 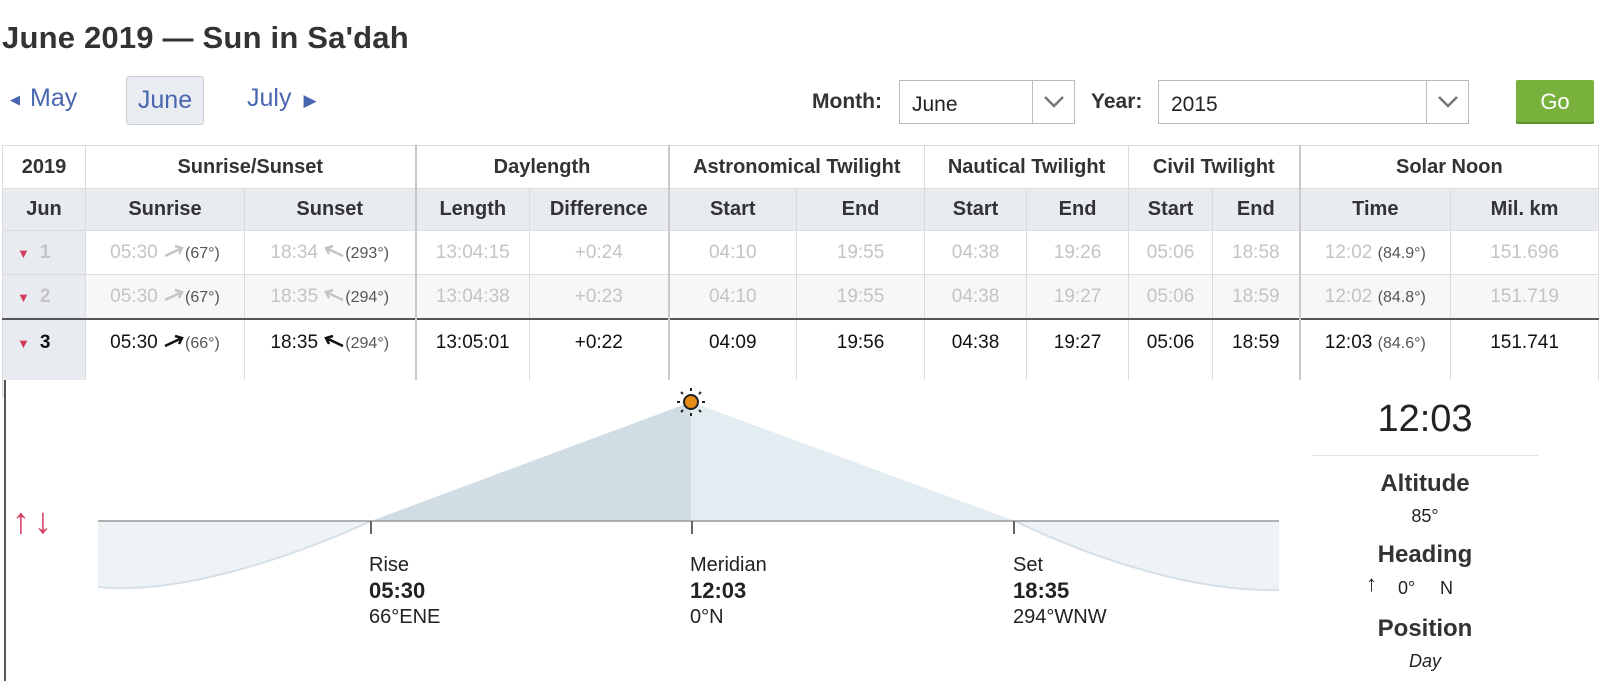 What do you see at coordinates (165, 209) in the screenshot?
I see `sunrise-col-header: Sunrise` at bounding box center [165, 209].